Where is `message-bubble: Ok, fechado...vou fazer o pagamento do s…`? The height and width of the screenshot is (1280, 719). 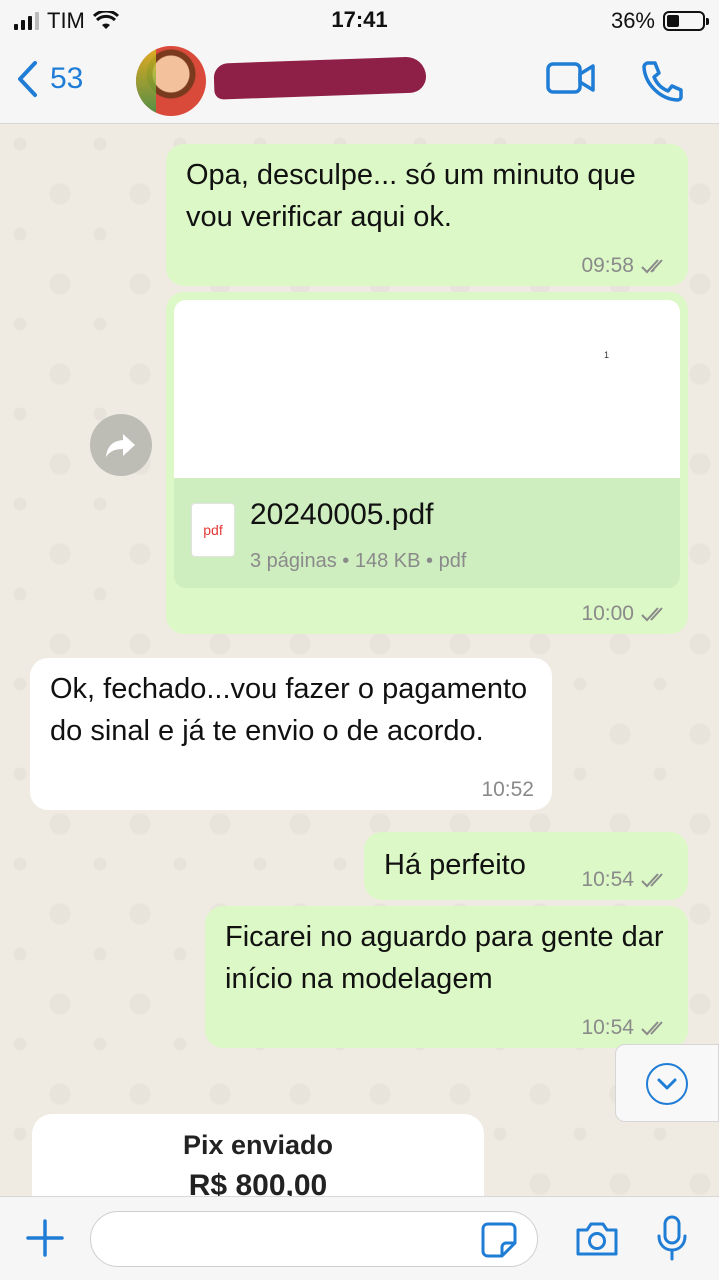
message-bubble: Ok, fechado...vou fazer o pagamento do s… is located at coordinates (291, 734).